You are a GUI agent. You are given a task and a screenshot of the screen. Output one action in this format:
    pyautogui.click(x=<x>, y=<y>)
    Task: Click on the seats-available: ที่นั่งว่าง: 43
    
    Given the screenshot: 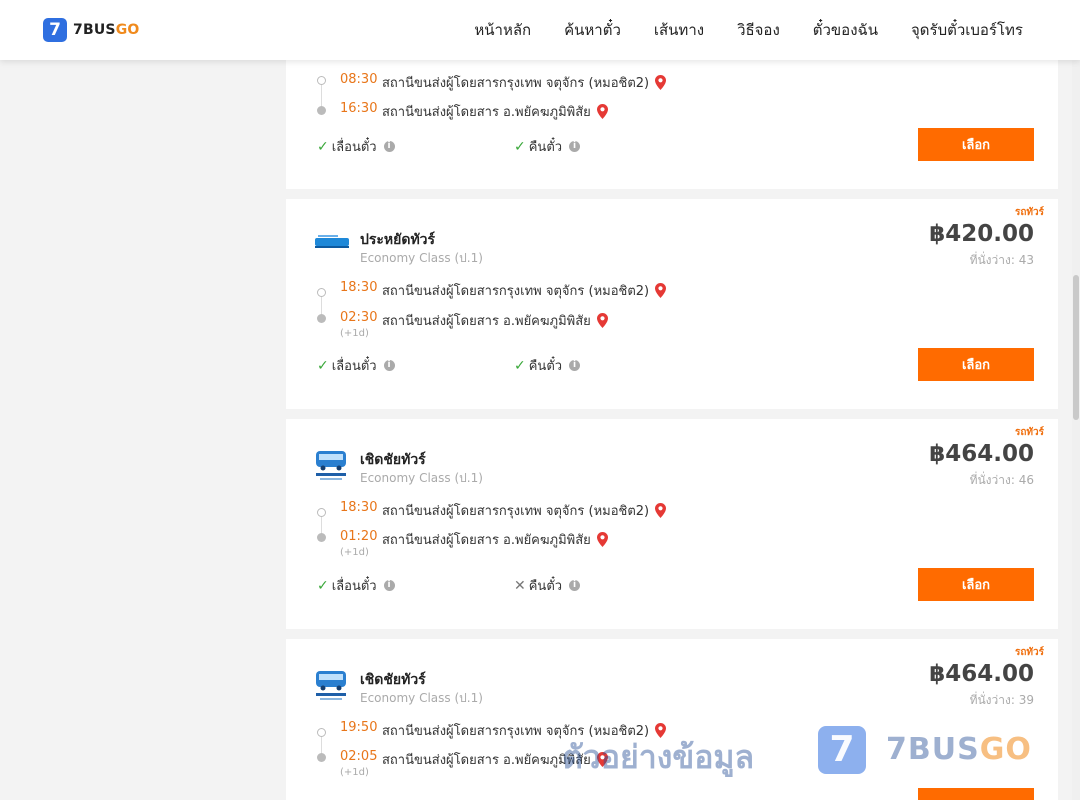 What is the action you would take?
    pyautogui.click(x=1001, y=260)
    